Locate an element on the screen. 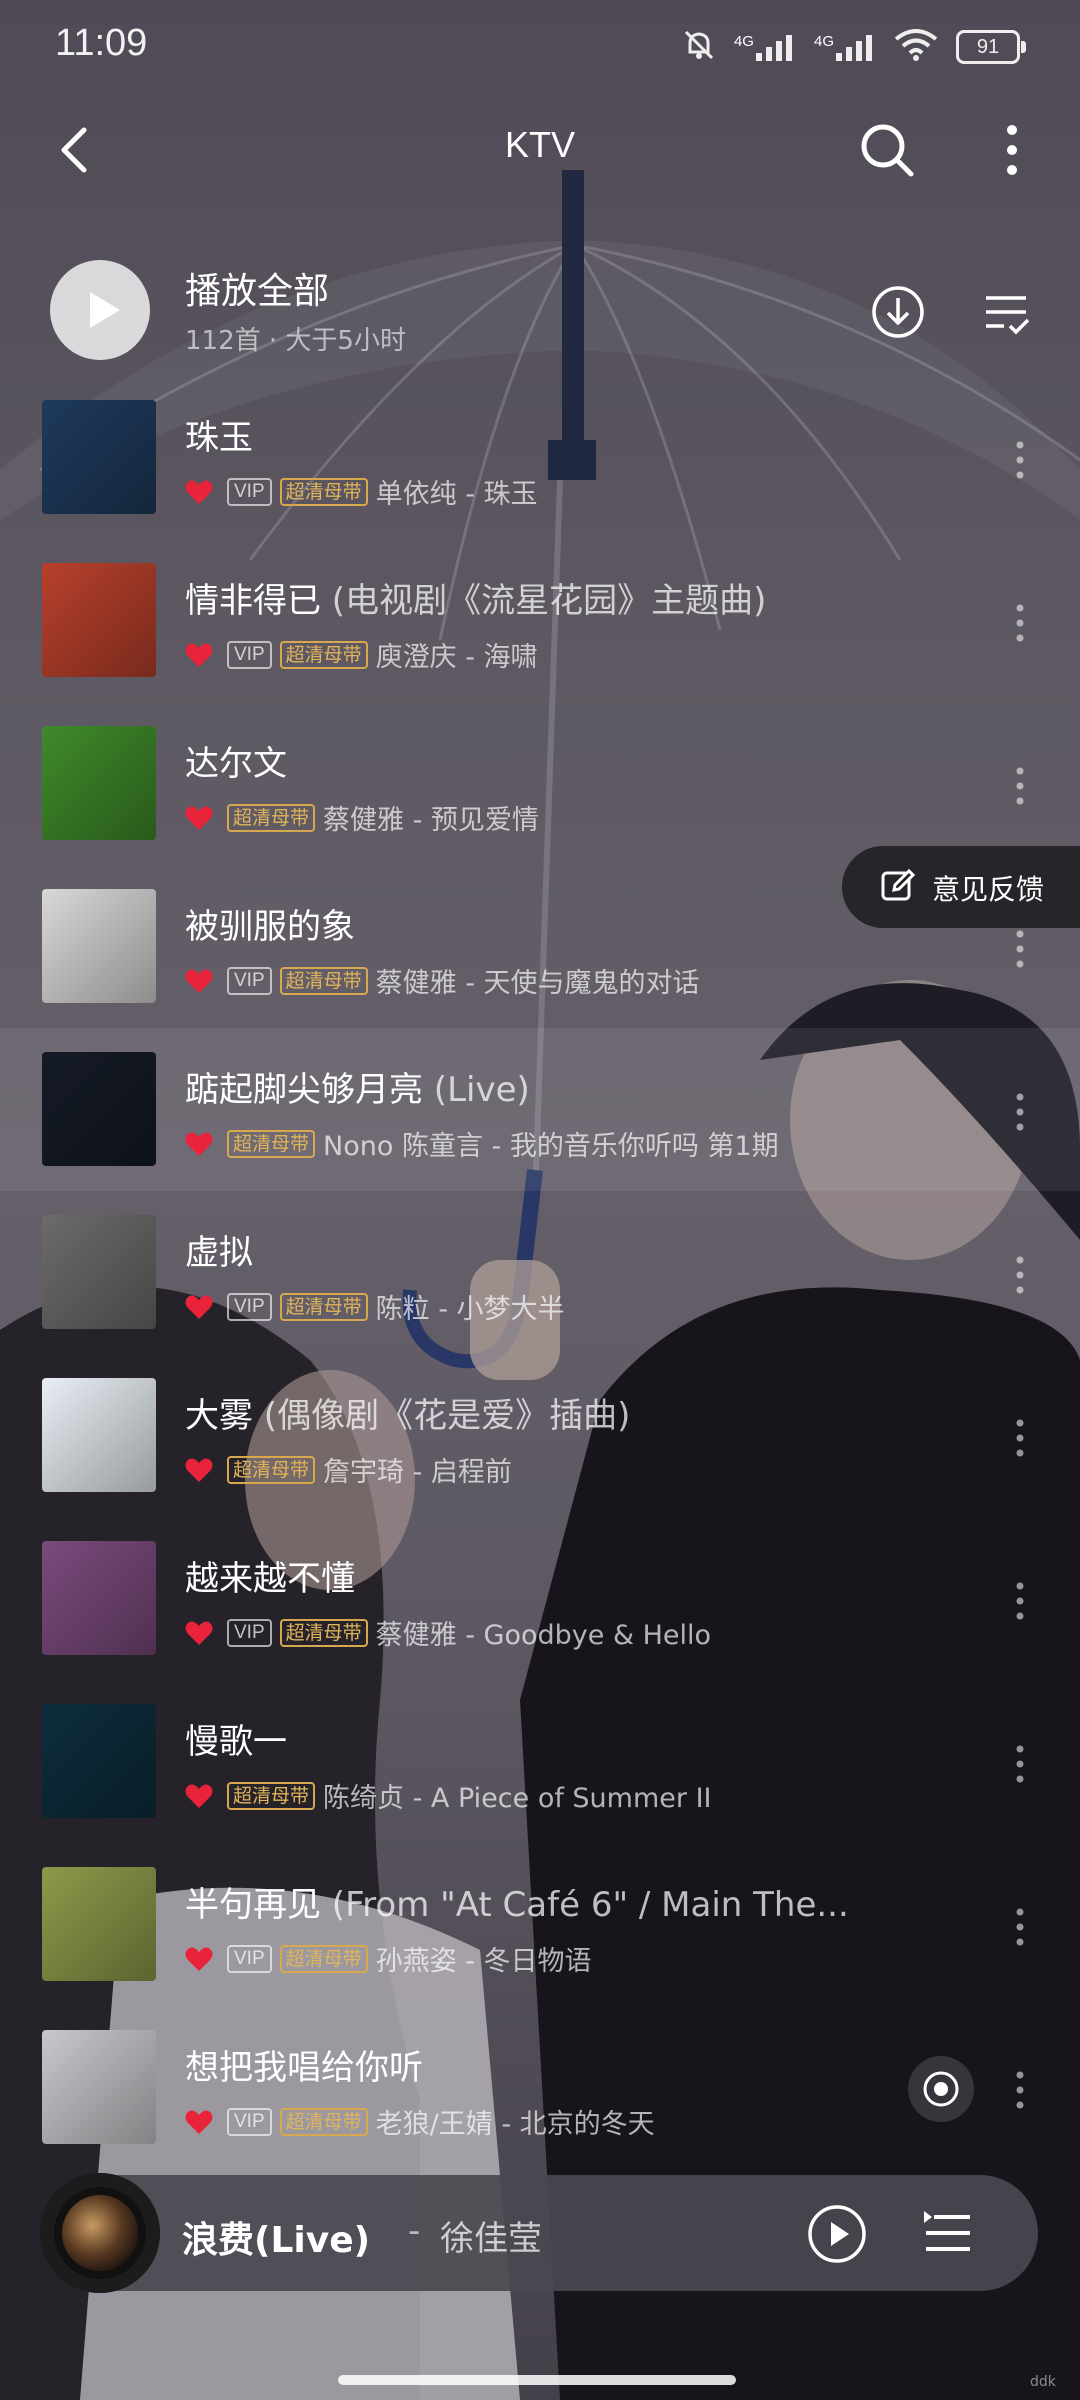  song-title-main: 虚拟 is located at coordinates (219, 1253).